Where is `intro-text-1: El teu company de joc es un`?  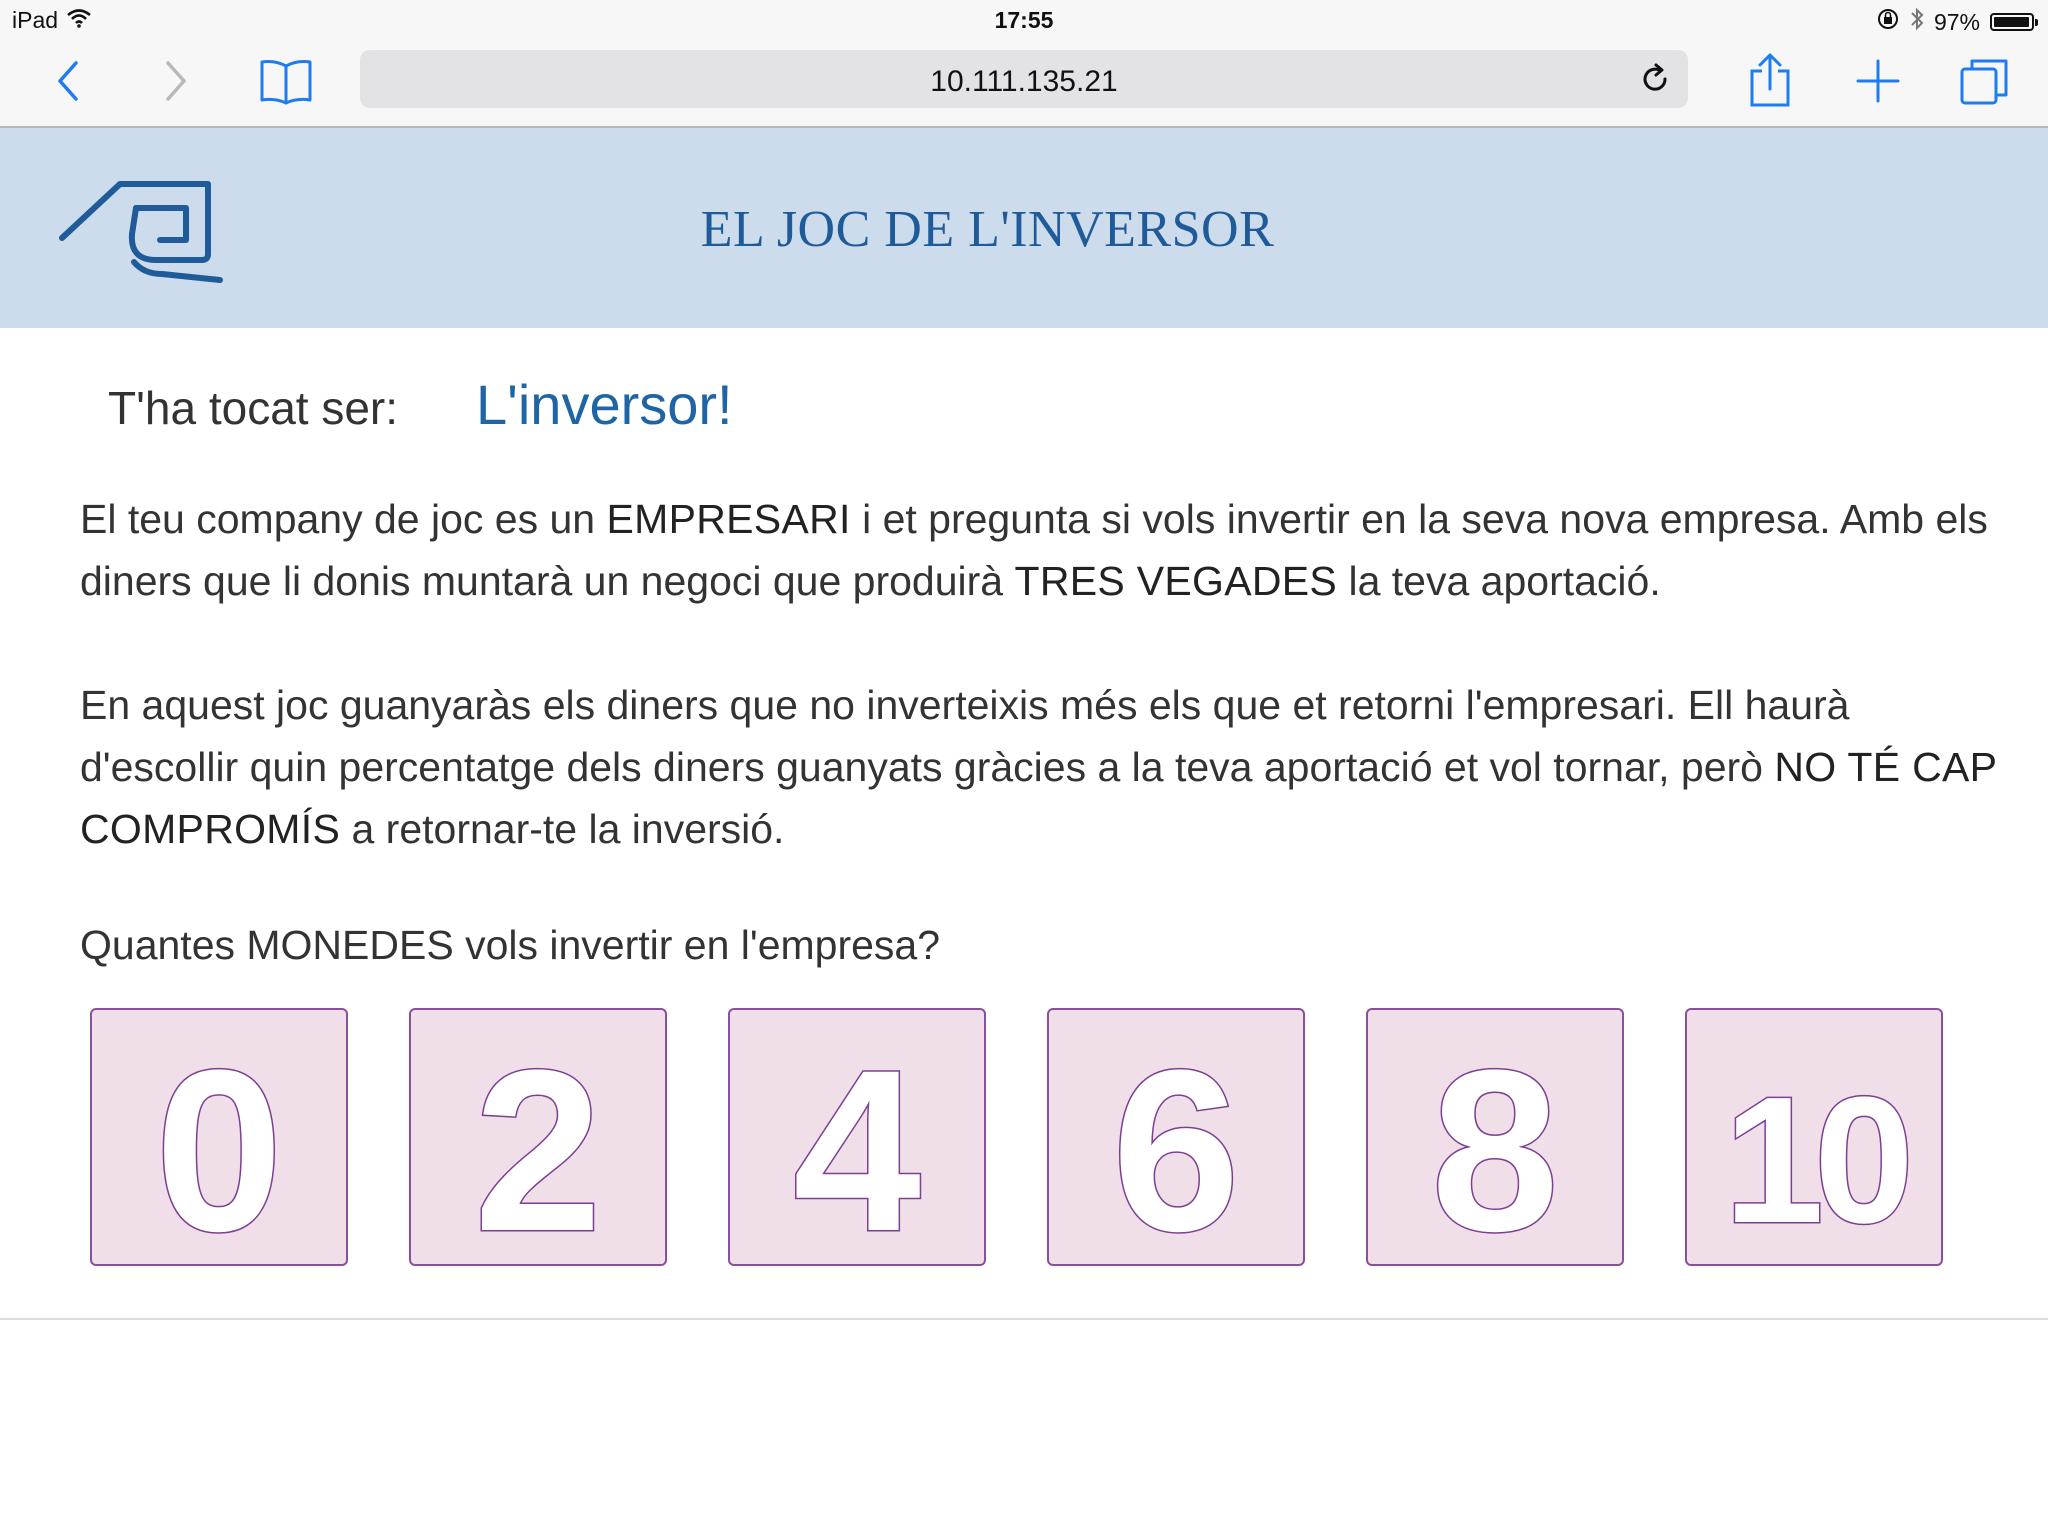 intro-text-1: El teu company de joc es un is located at coordinates (343, 519).